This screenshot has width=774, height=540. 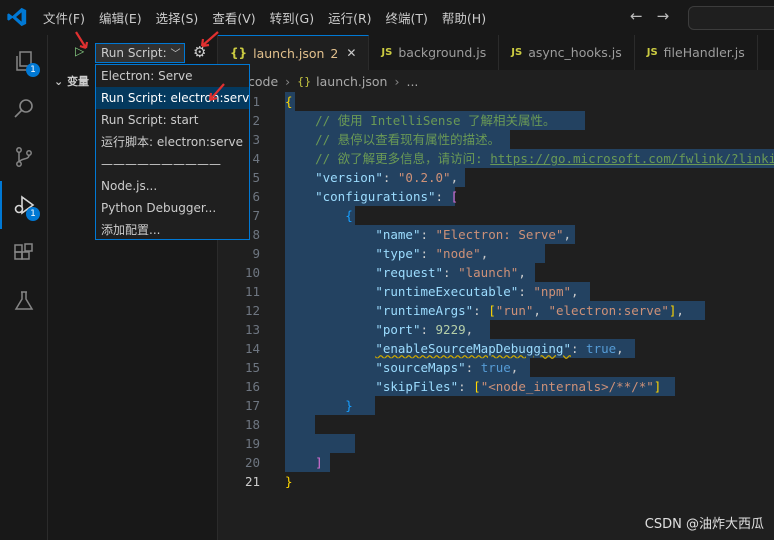 What do you see at coordinates (496, 348) in the screenshot?
I see `code-line: 14 "enableSourceMapDebugging": true,` at bounding box center [496, 348].